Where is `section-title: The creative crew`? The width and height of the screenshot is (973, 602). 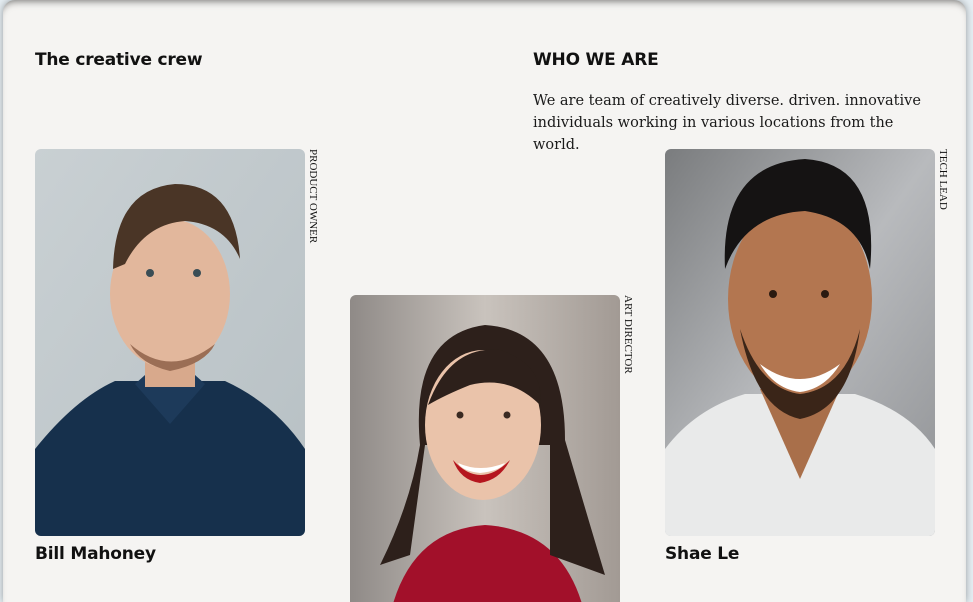 section-title: The creative crew is located at coordinates (119, 60).